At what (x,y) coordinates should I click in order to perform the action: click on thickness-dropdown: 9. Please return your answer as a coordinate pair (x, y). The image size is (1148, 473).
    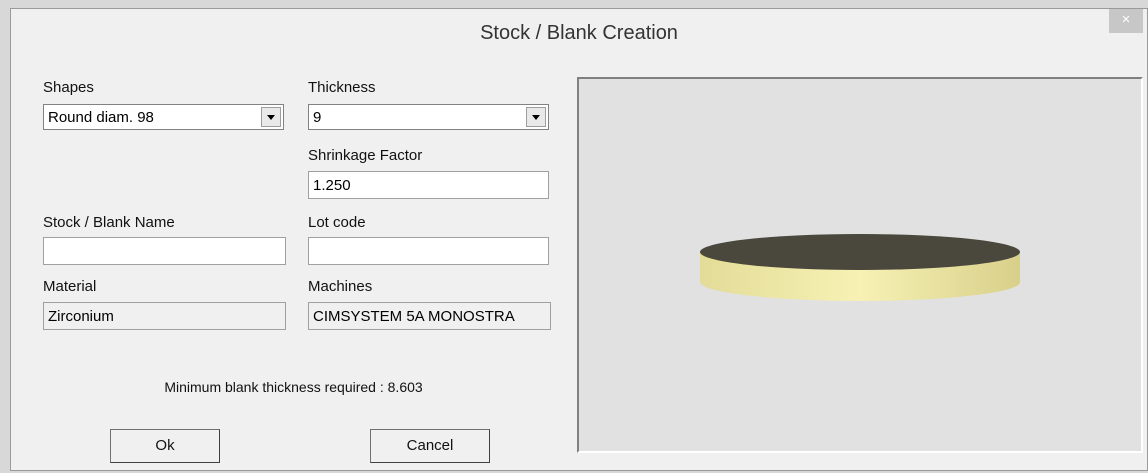
    Looking at the image, I should click on (428, 117).